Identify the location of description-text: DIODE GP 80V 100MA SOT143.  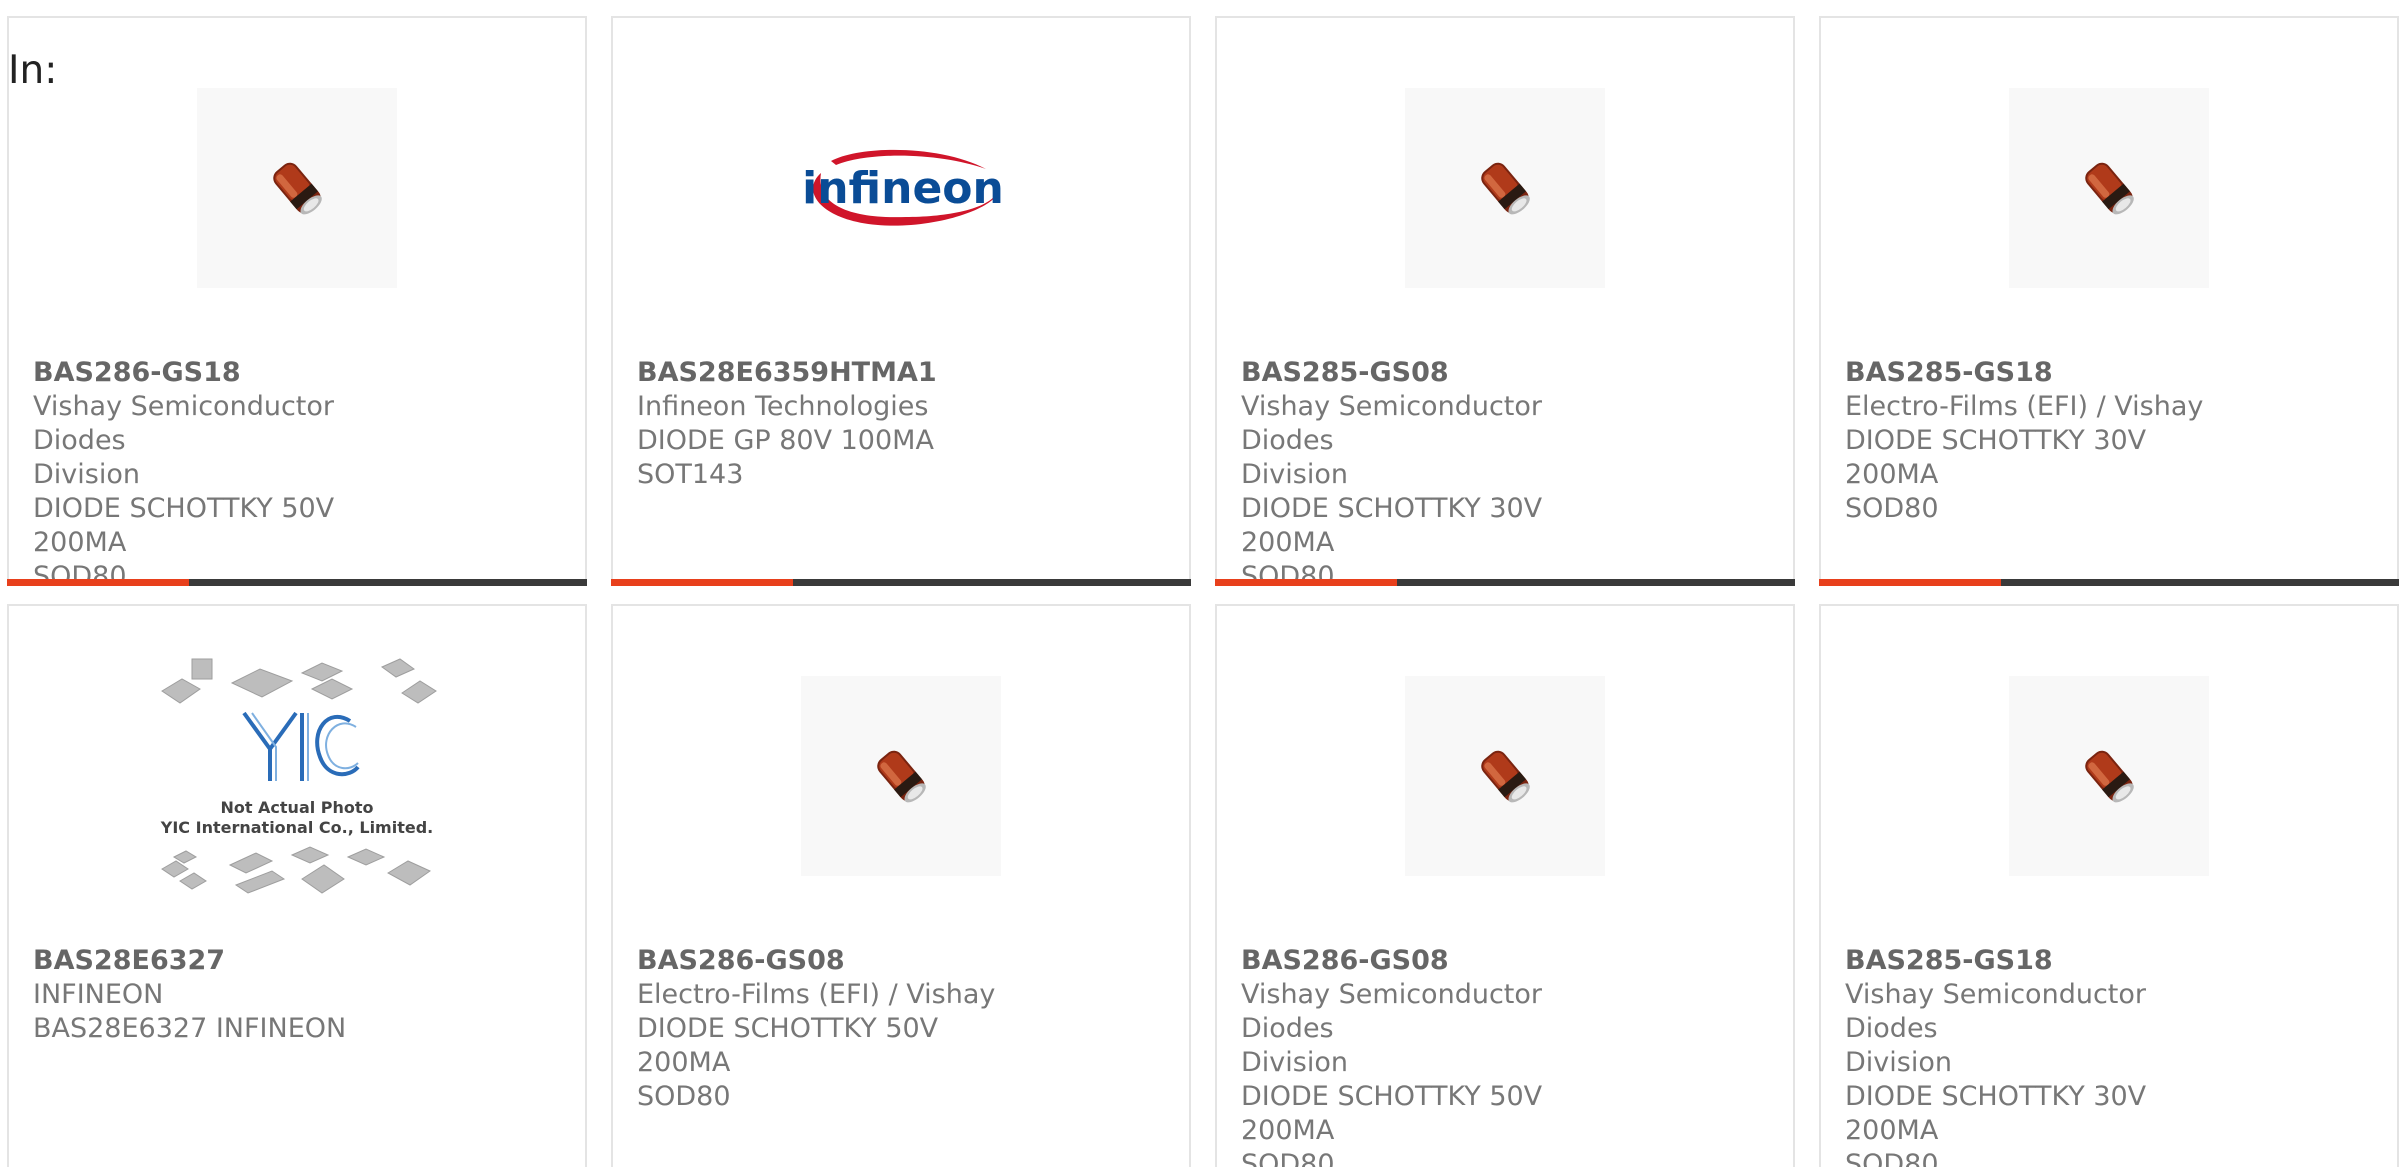
(785, 457).